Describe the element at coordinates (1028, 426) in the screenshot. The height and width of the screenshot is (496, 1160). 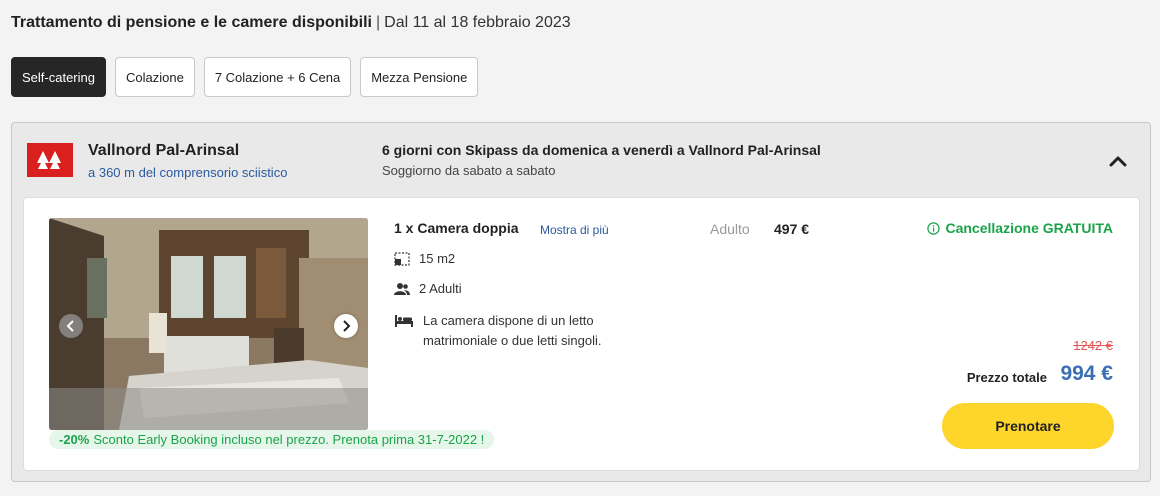
I see `book-button: Prenotare` at that location.